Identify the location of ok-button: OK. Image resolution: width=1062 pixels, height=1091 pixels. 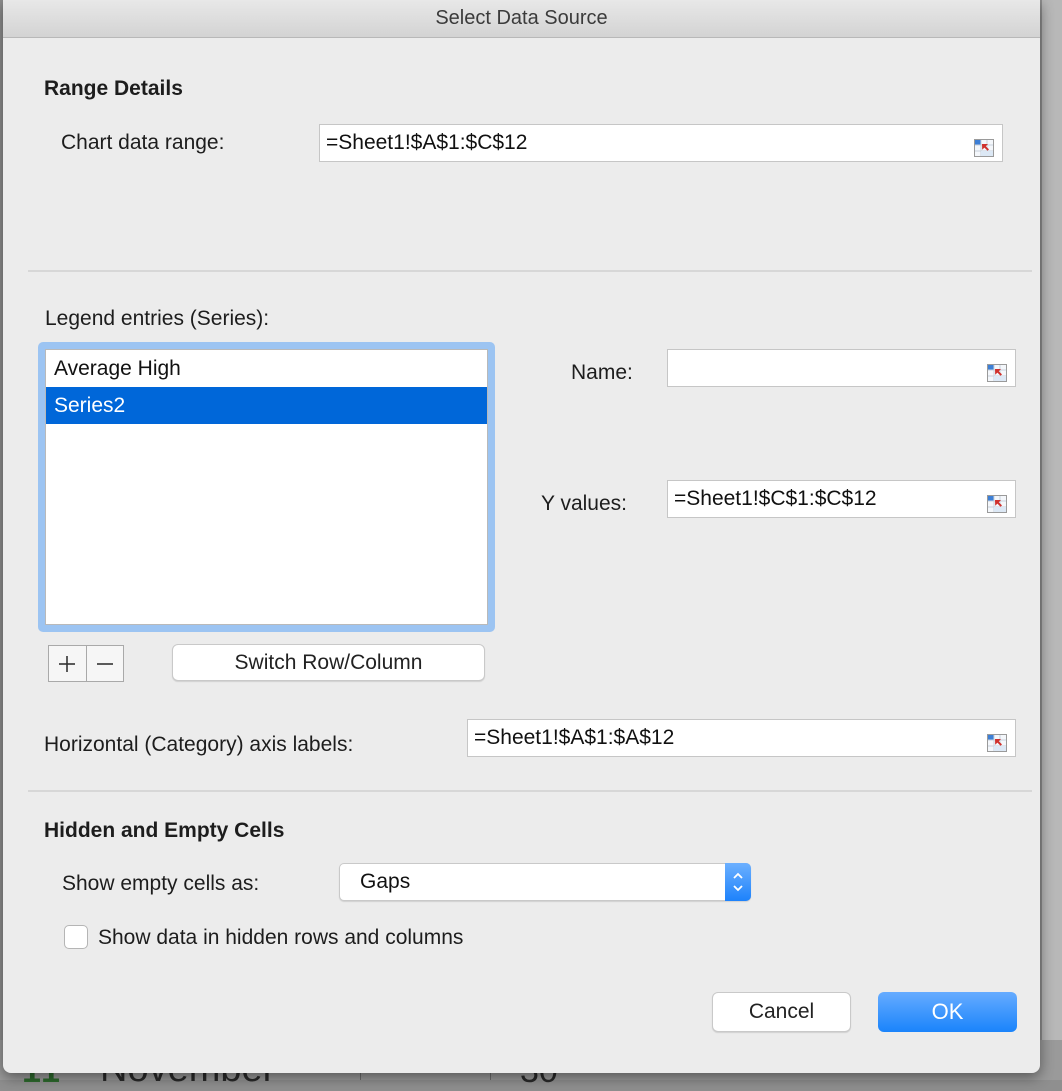
(947, 1012).